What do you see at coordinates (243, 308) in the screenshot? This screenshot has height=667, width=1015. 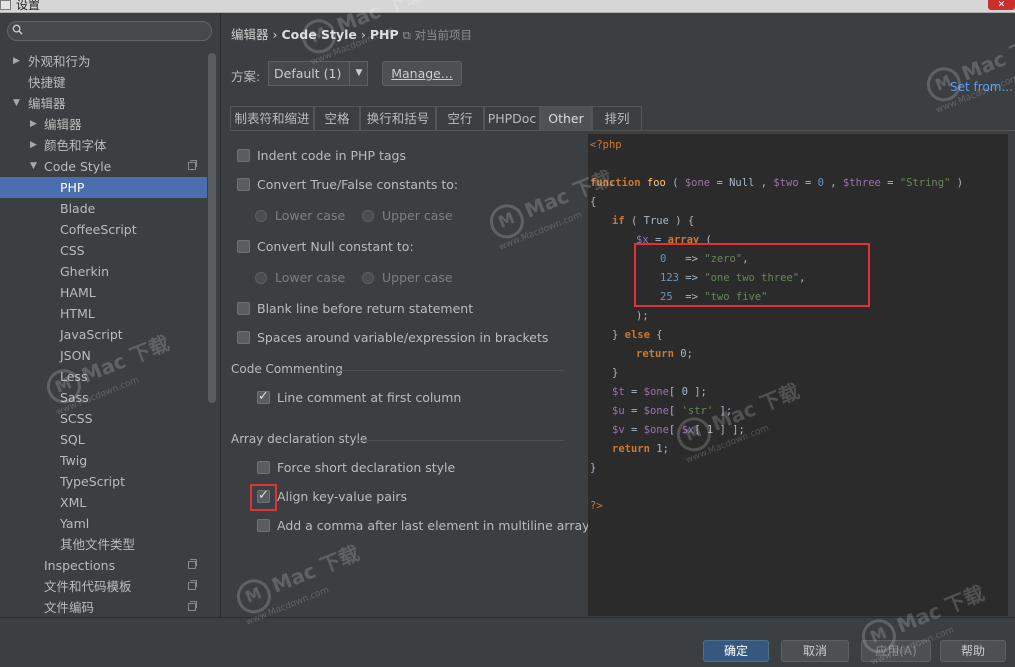 I see `blank-line-checkbox` at bounding box center [243, 308].